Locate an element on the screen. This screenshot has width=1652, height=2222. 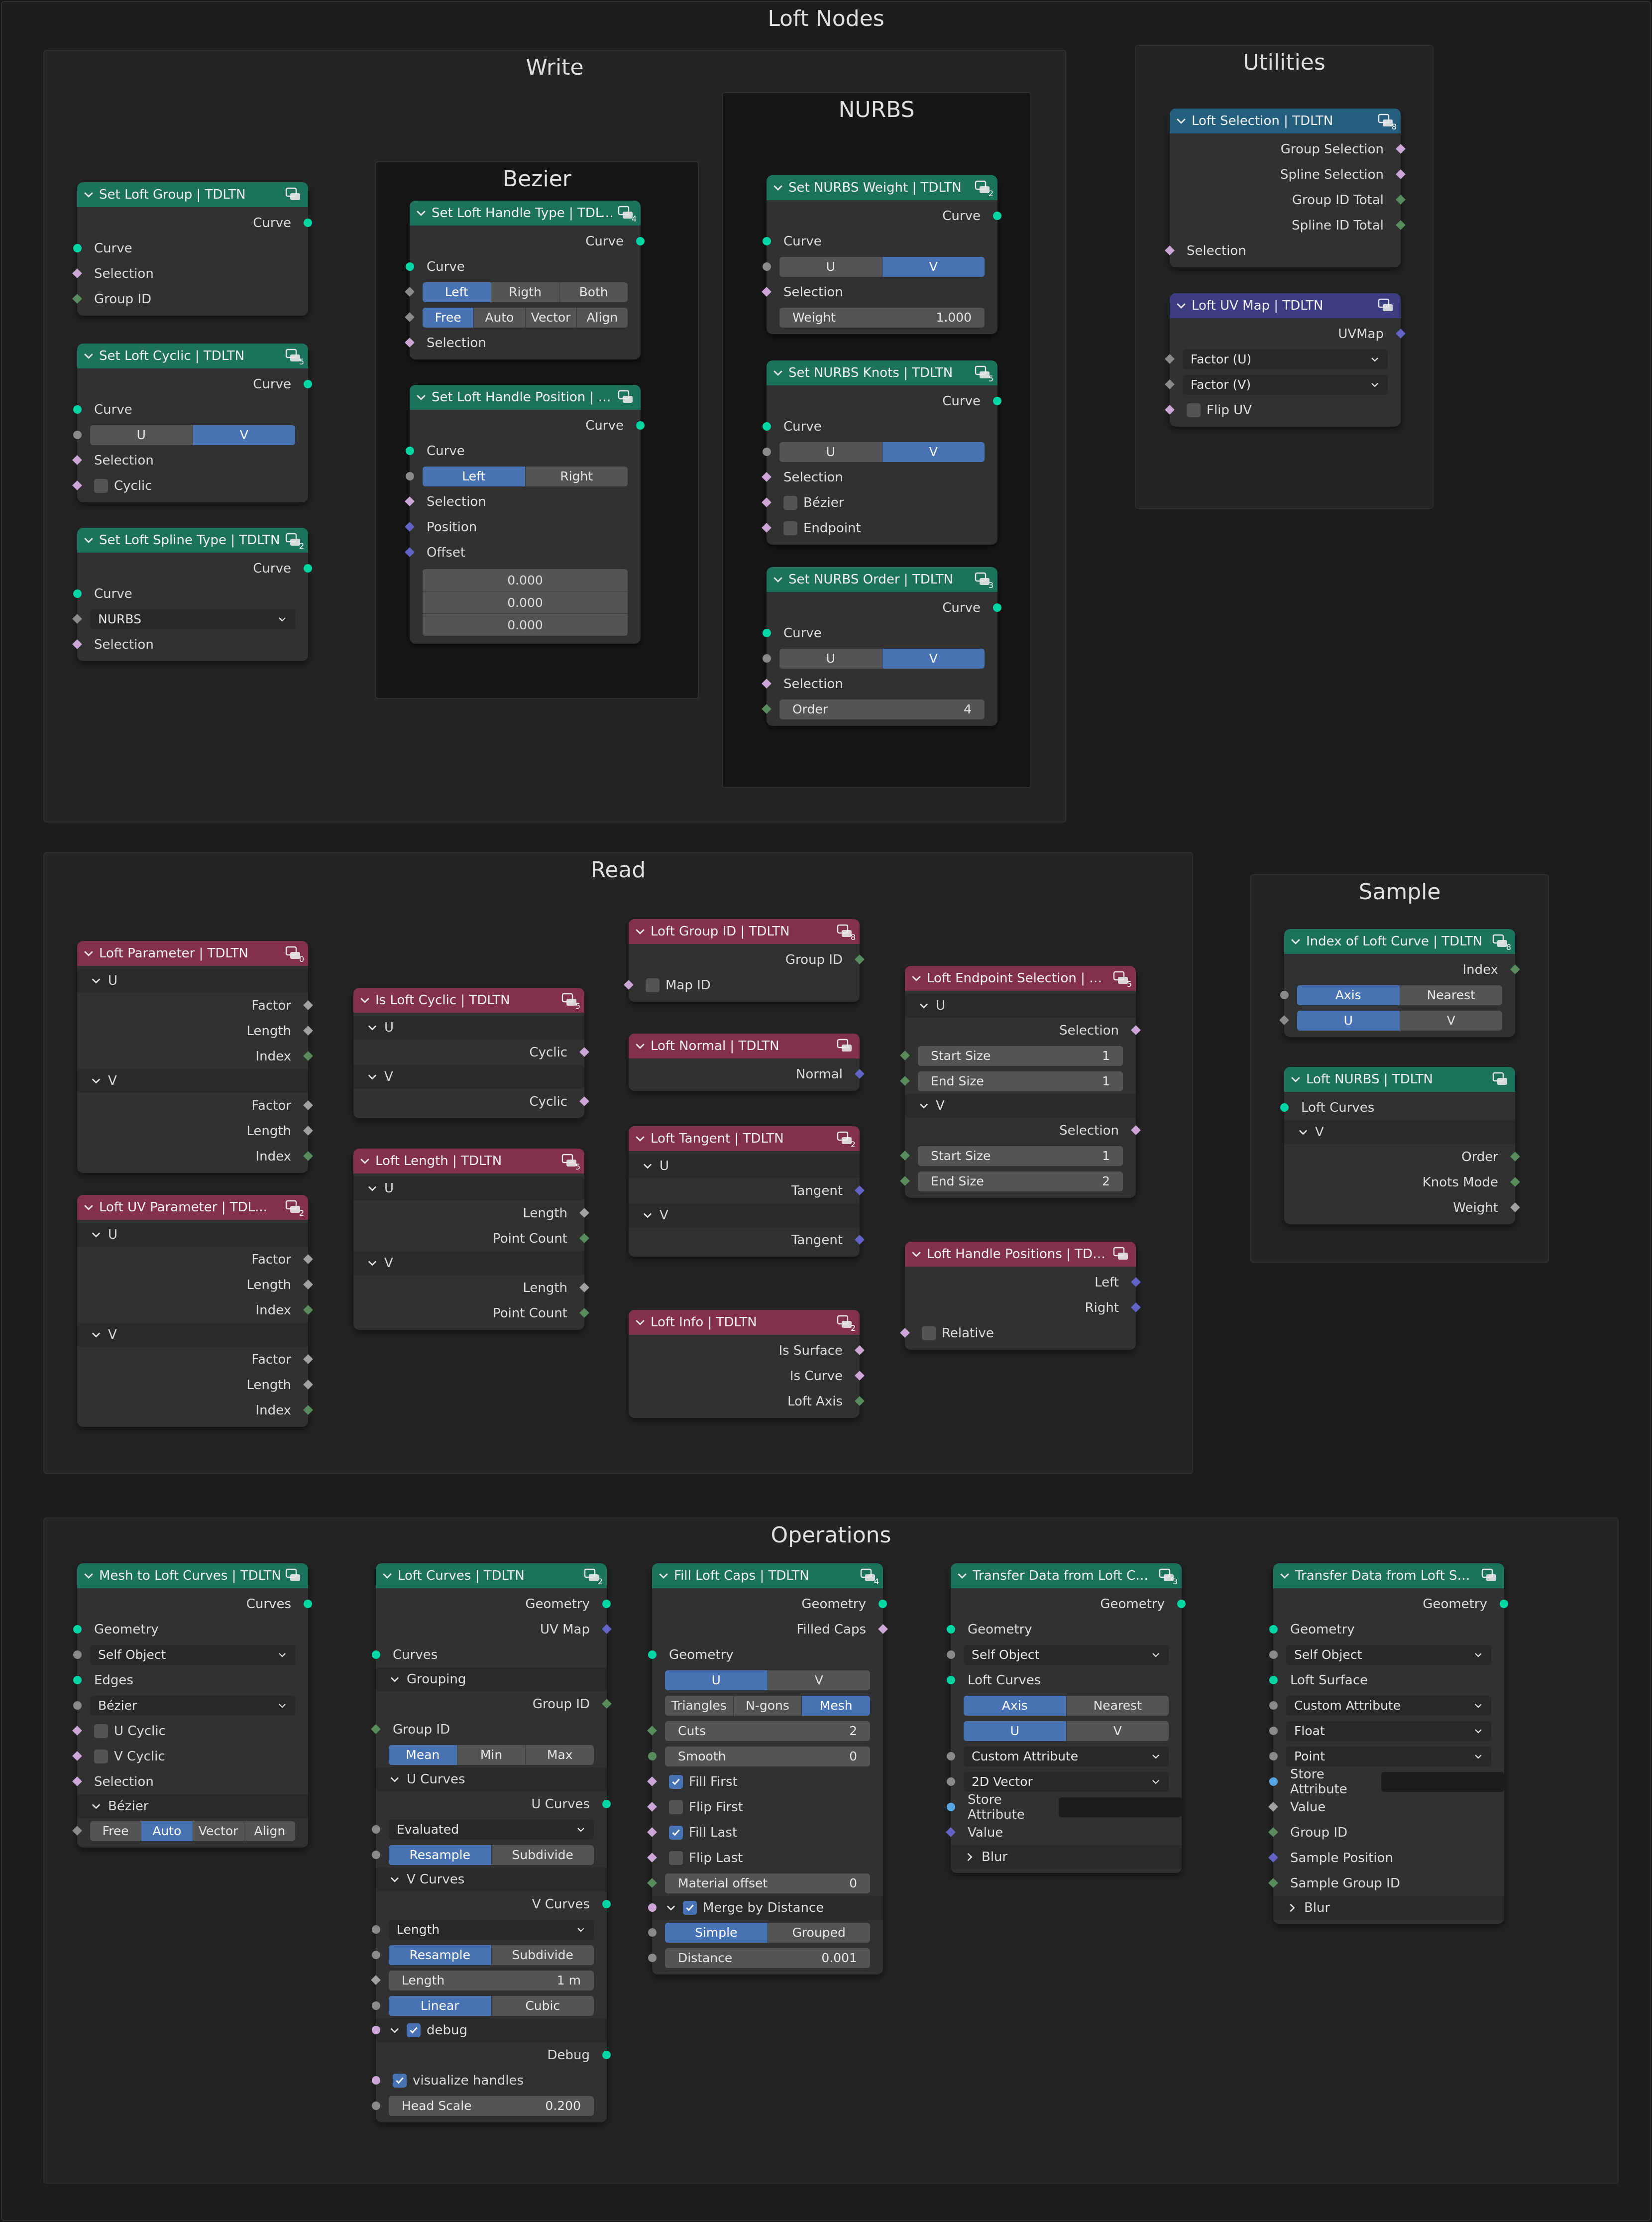
dropdown-factor-v: Factor (V) is located at coordinates (1285, 385).